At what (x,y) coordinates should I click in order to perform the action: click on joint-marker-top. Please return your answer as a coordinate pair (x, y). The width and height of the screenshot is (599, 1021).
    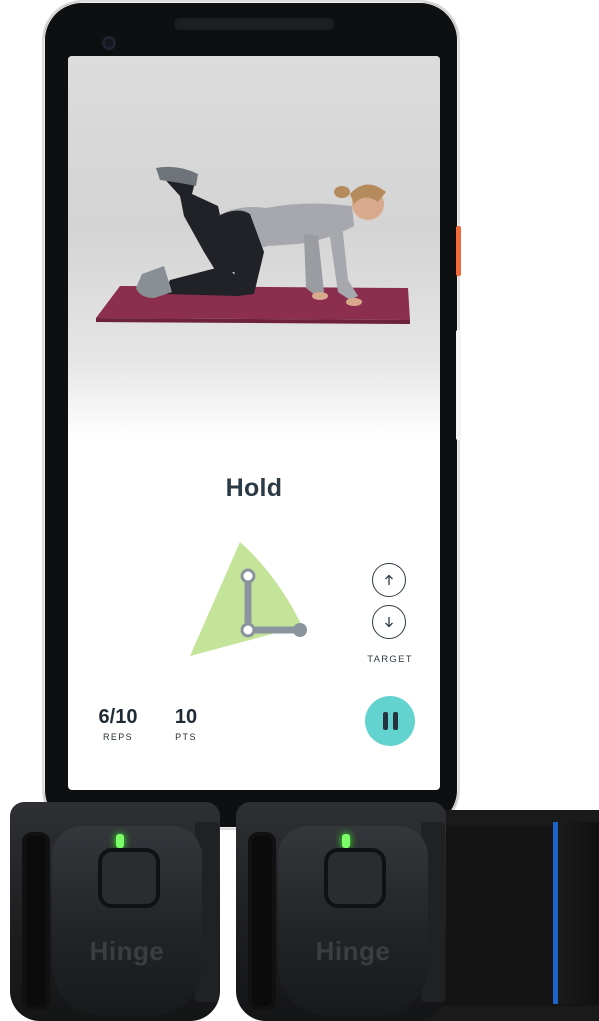
    Looking at the image, I should click on (248, 576).